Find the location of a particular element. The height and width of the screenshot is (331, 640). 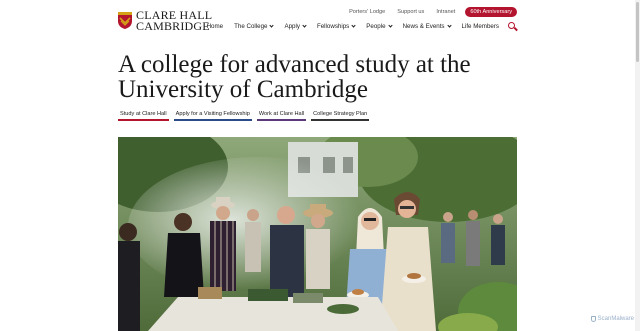

nav-item-fellowships: Fellowships is located at coordinates (336, 26).